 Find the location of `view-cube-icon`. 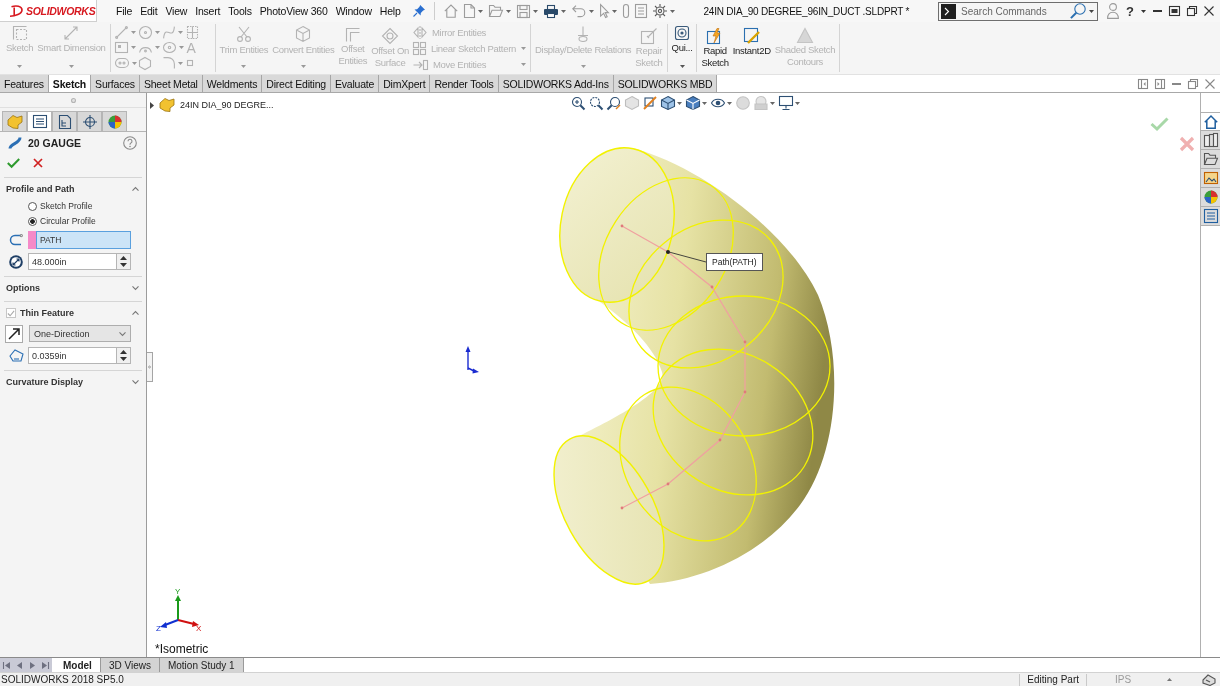

view-cube-icon is located at coordinates (668, 103).